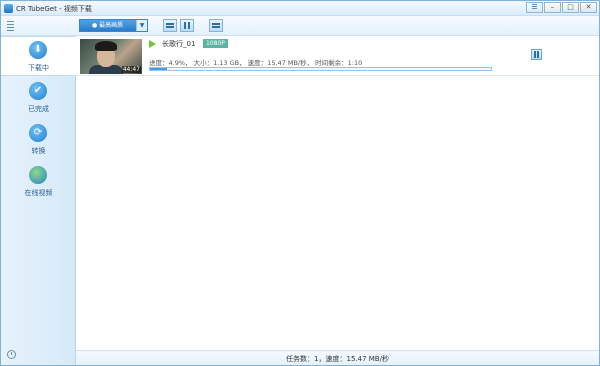 This screenshot has height=366, width=600. I want to click on quality-select: ● 最高画质 ▼, so click(113, 25).